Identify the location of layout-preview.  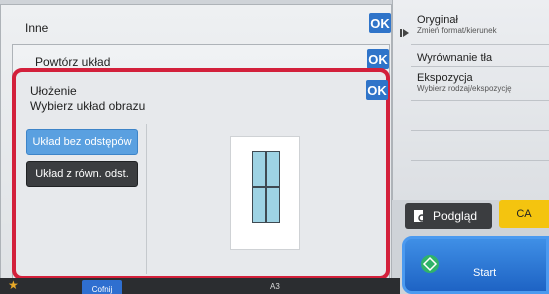
(265, 193).